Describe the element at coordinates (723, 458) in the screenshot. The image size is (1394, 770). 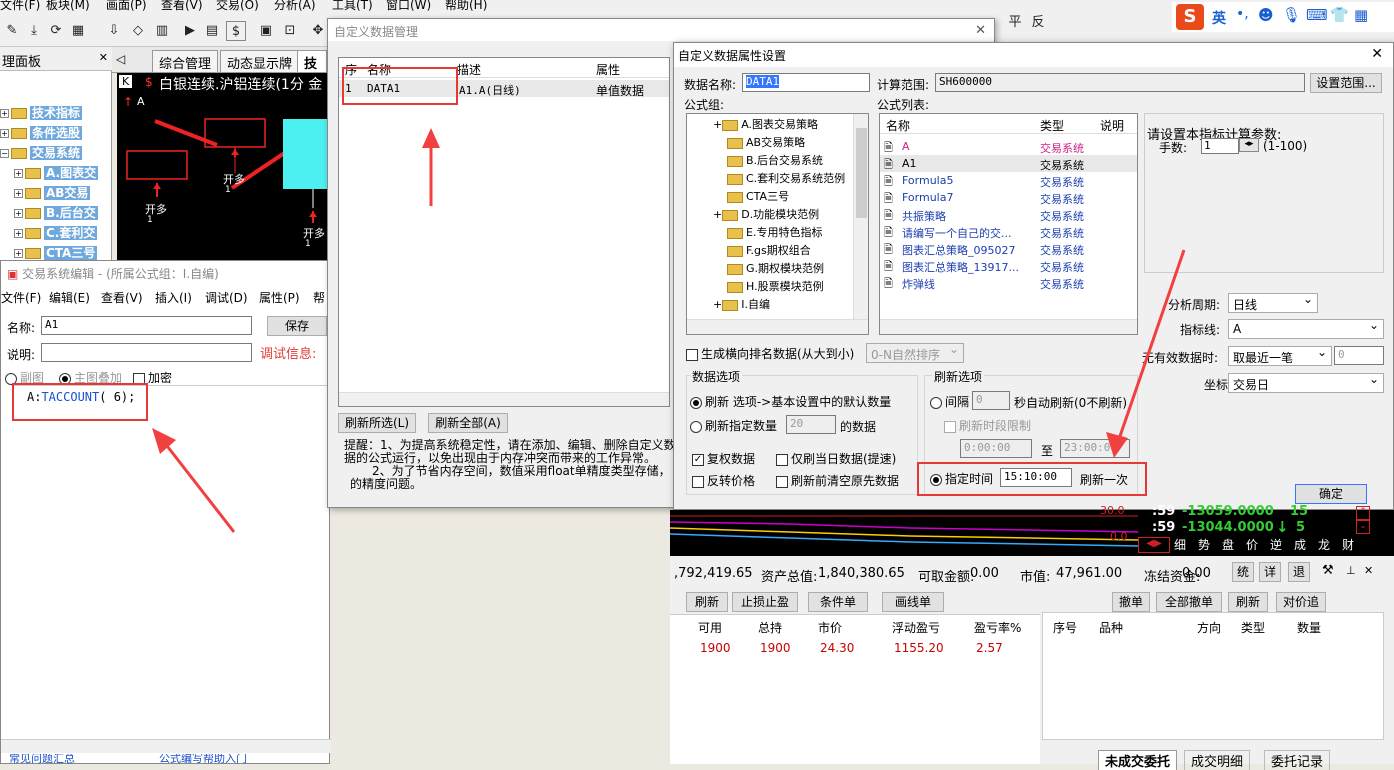
I see `fuquan-checkbox: ✓ 复权数据` at that location.